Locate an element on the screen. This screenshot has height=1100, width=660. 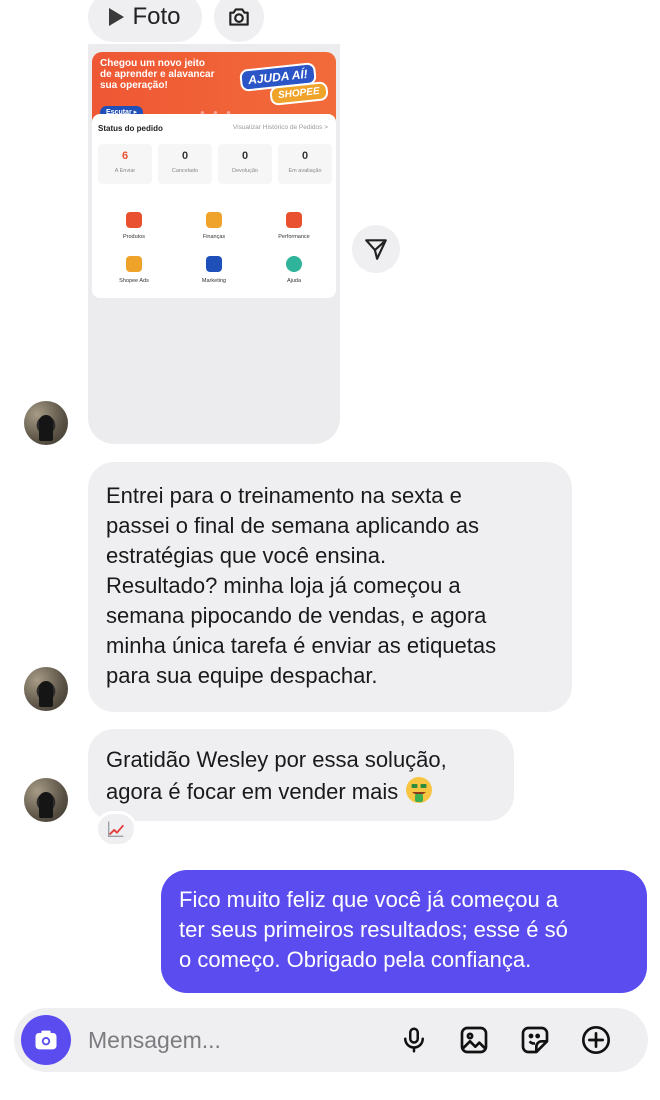
menu-item-performance: Performance is located at coordinates (294, 226).